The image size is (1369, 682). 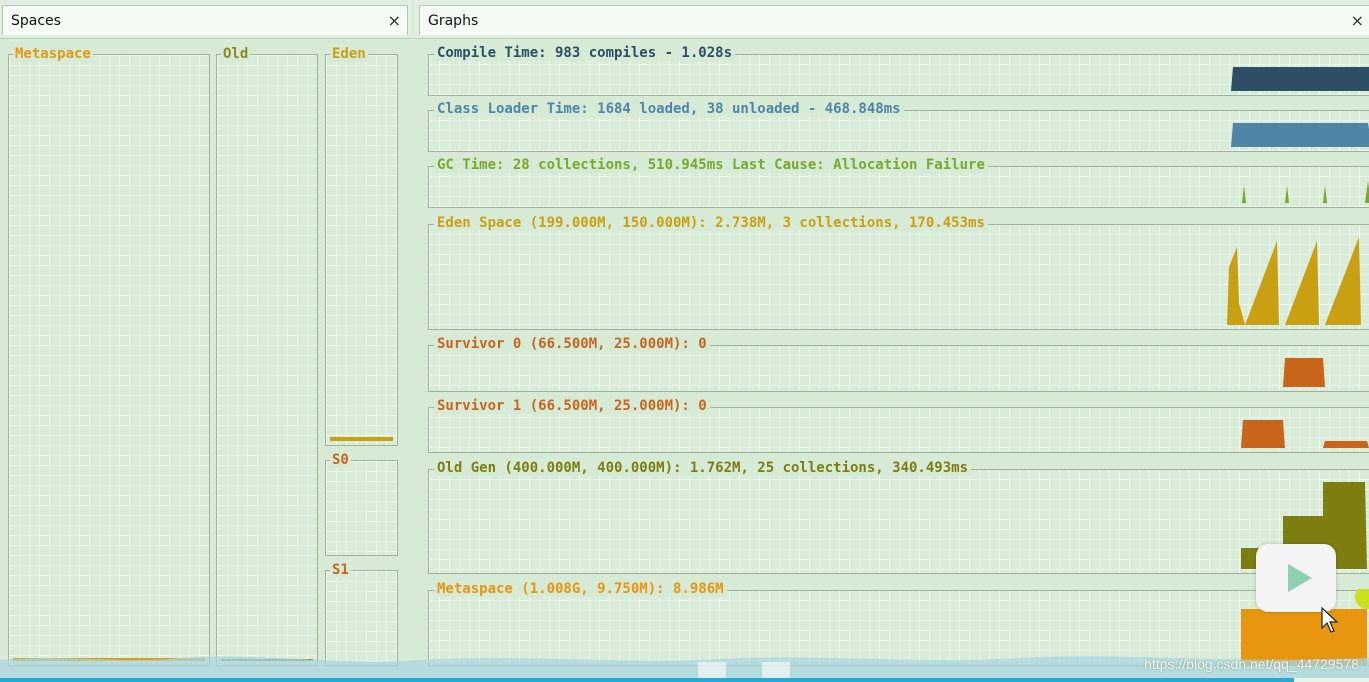 What do you see at coordinates (1305, 434) in the screenshot?
I see `survivor-1-plot` at bounding box center [1305, 434].